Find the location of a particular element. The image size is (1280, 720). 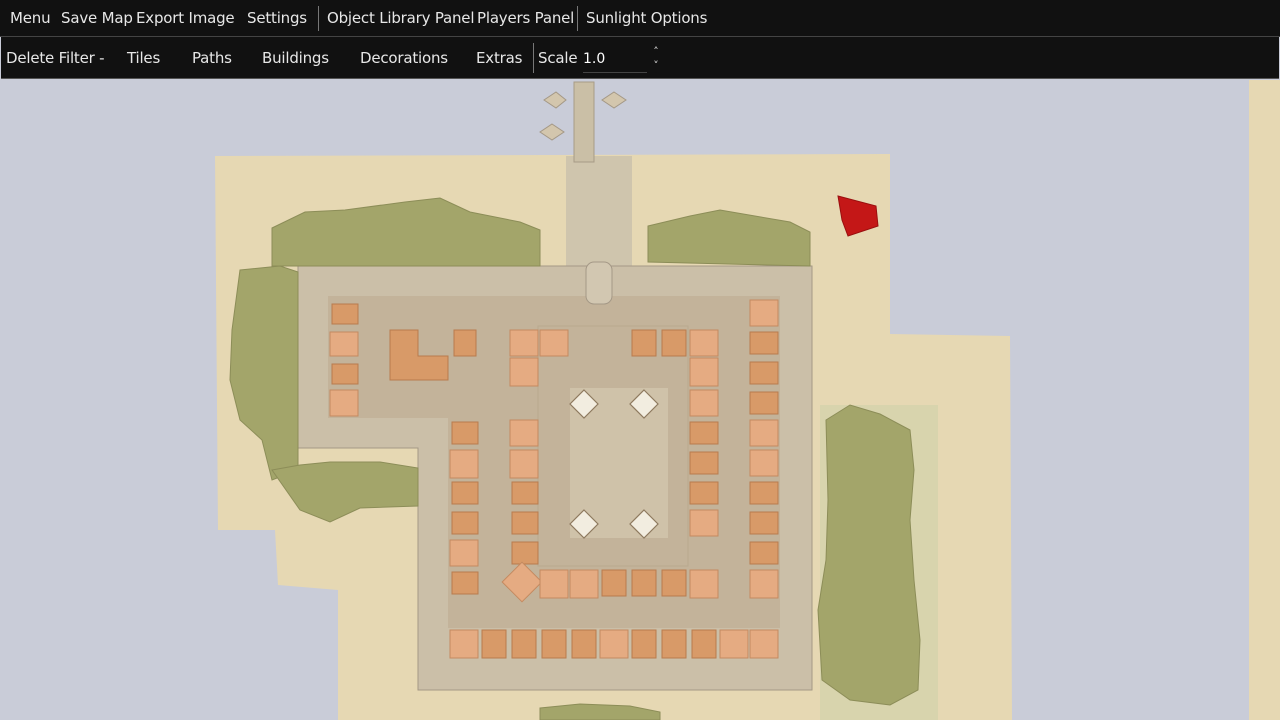

sand-strip is located at coordinates (1264, 400).